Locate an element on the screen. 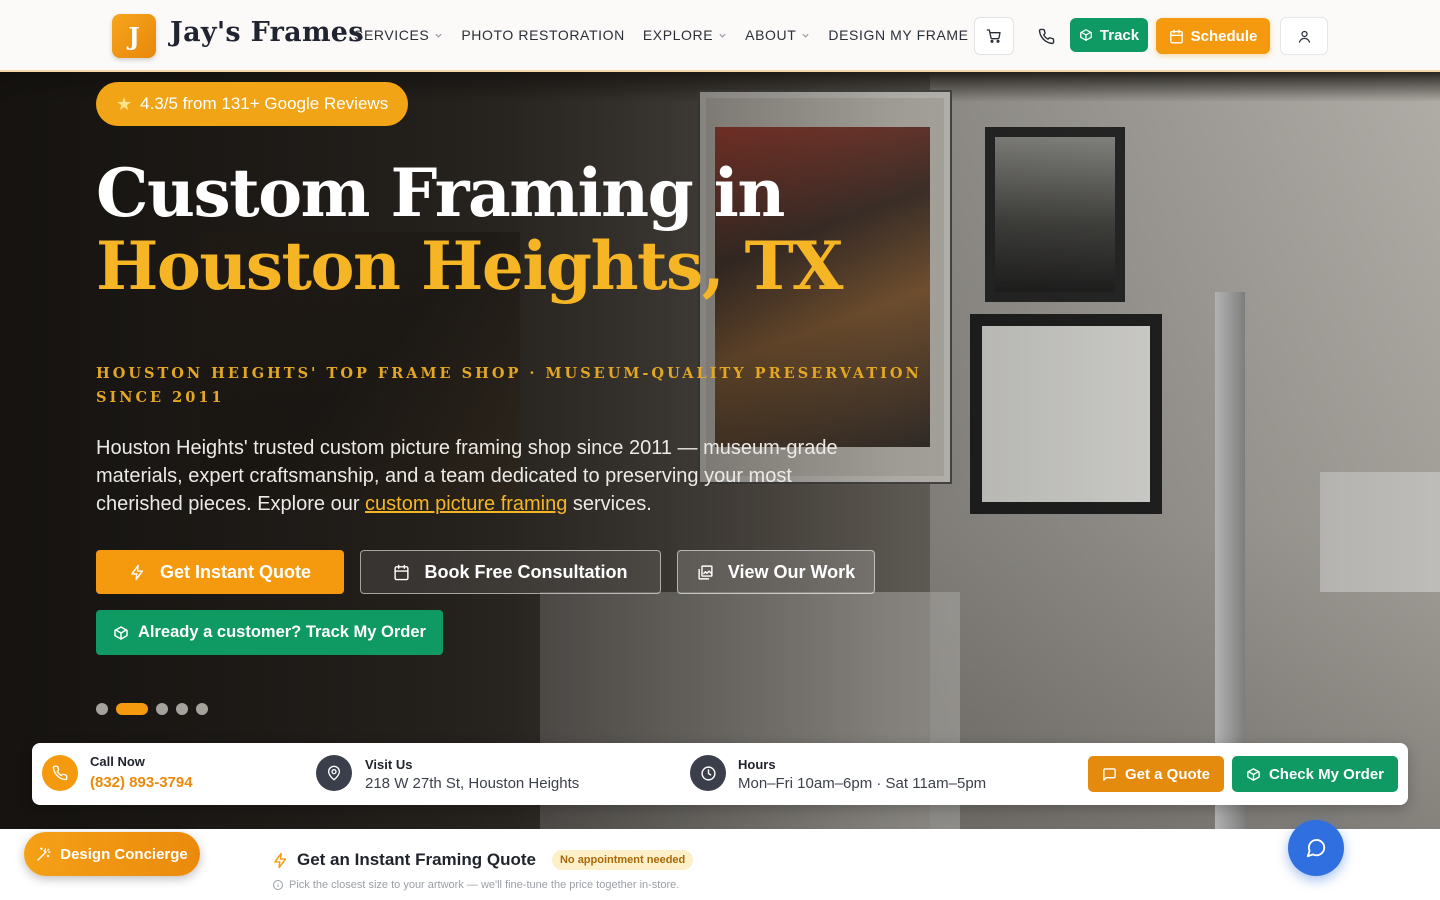 Image resolution: width=1440 pixels, height=900 pixels. clock-icon is located at coordinates (708, 773).